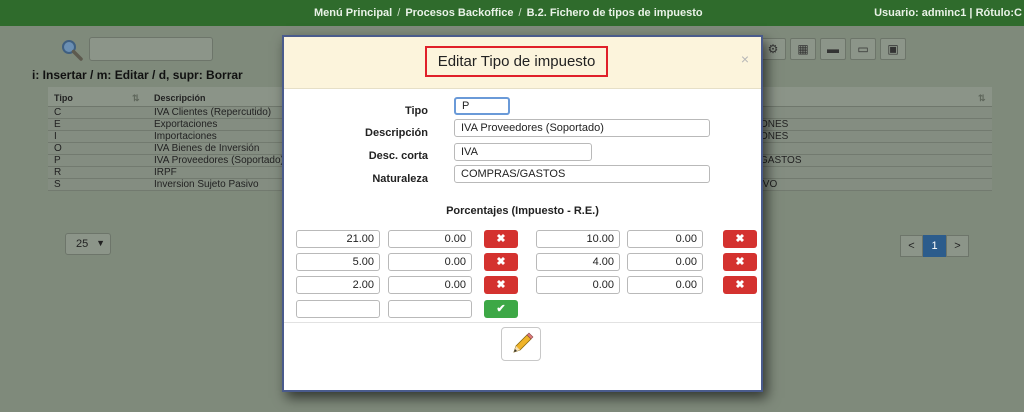 This screenshot has width=1024, height=412. I want to click on pager-next-button: >, so click(957, 246).